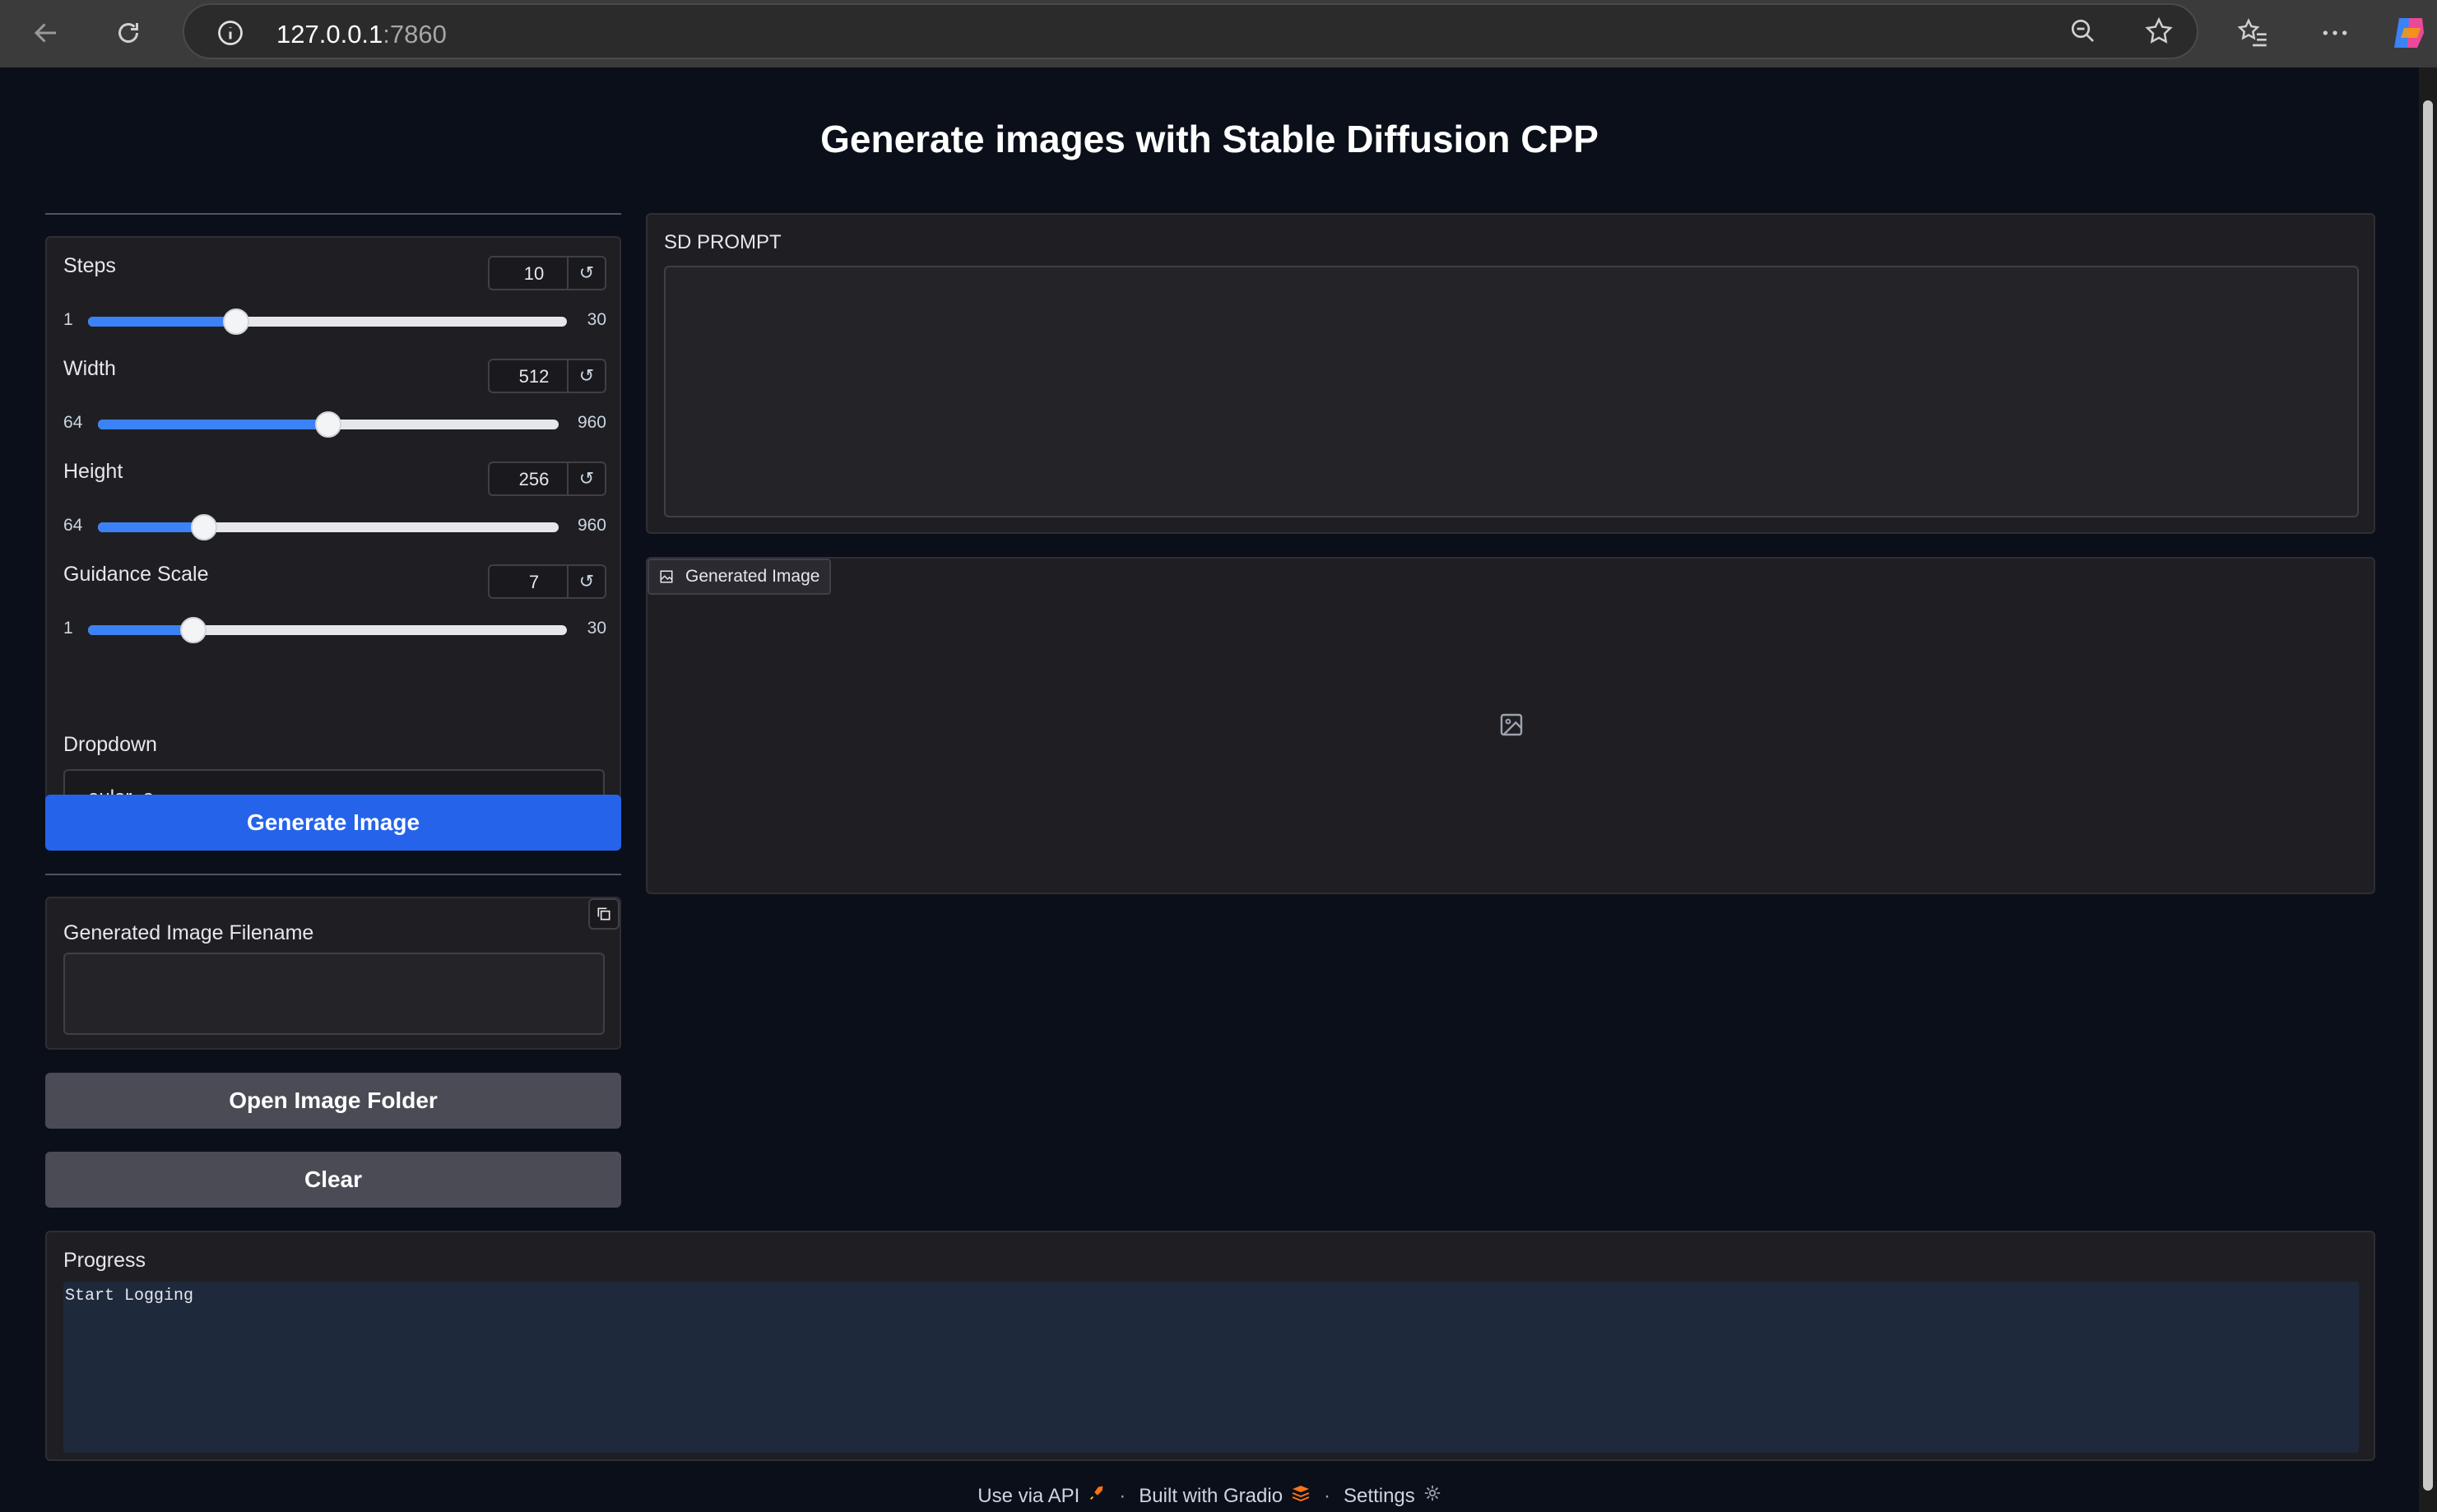 Image resolution: width=2437 pixels, height=1512 pixels. I want to click on clear-button: Clear, so click(333, 1180).